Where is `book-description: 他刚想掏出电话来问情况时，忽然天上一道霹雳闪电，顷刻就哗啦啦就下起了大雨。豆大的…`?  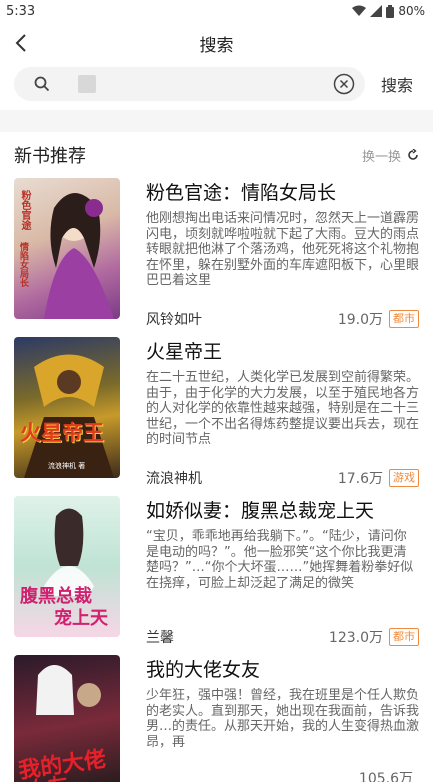
book-description: 他刚想掏出电话来问情况时，忽然天上一道霹雳闪电，顷刻就哗啦啦就下起了大雨。豆大的… is located at coordinates (282, 249).